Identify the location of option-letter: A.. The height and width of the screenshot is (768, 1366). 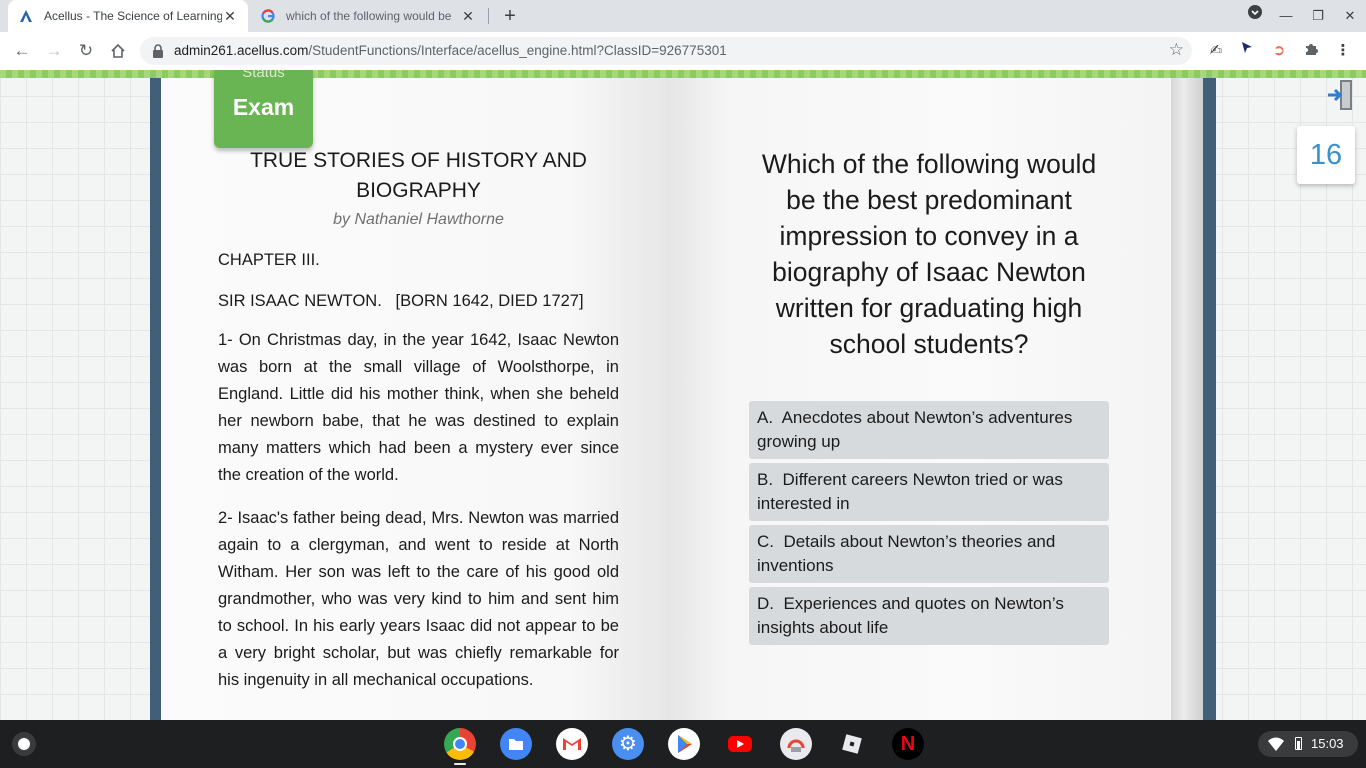
(765, 417).